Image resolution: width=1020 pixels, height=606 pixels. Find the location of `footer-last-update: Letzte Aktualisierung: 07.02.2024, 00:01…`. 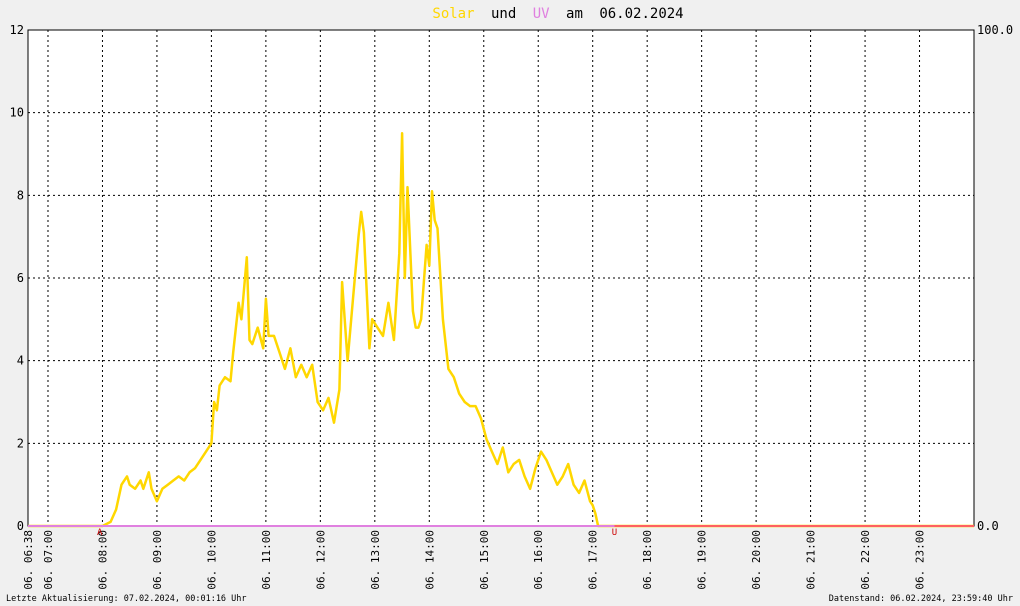

footer-last-update: Letzte Aktualisierung: 07.02.2024, 00:01… is located at coordinates (126, 599).